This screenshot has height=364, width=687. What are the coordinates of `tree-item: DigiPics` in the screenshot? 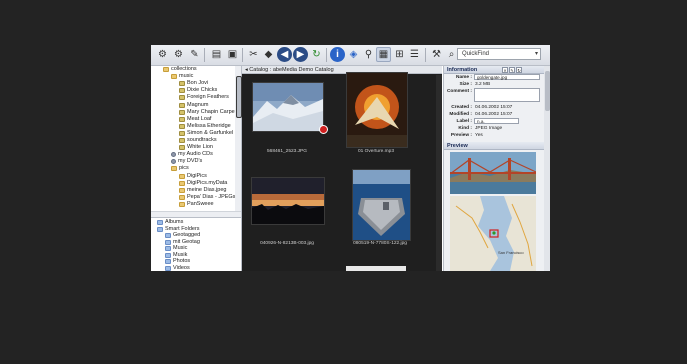 It's located at (193, 176).